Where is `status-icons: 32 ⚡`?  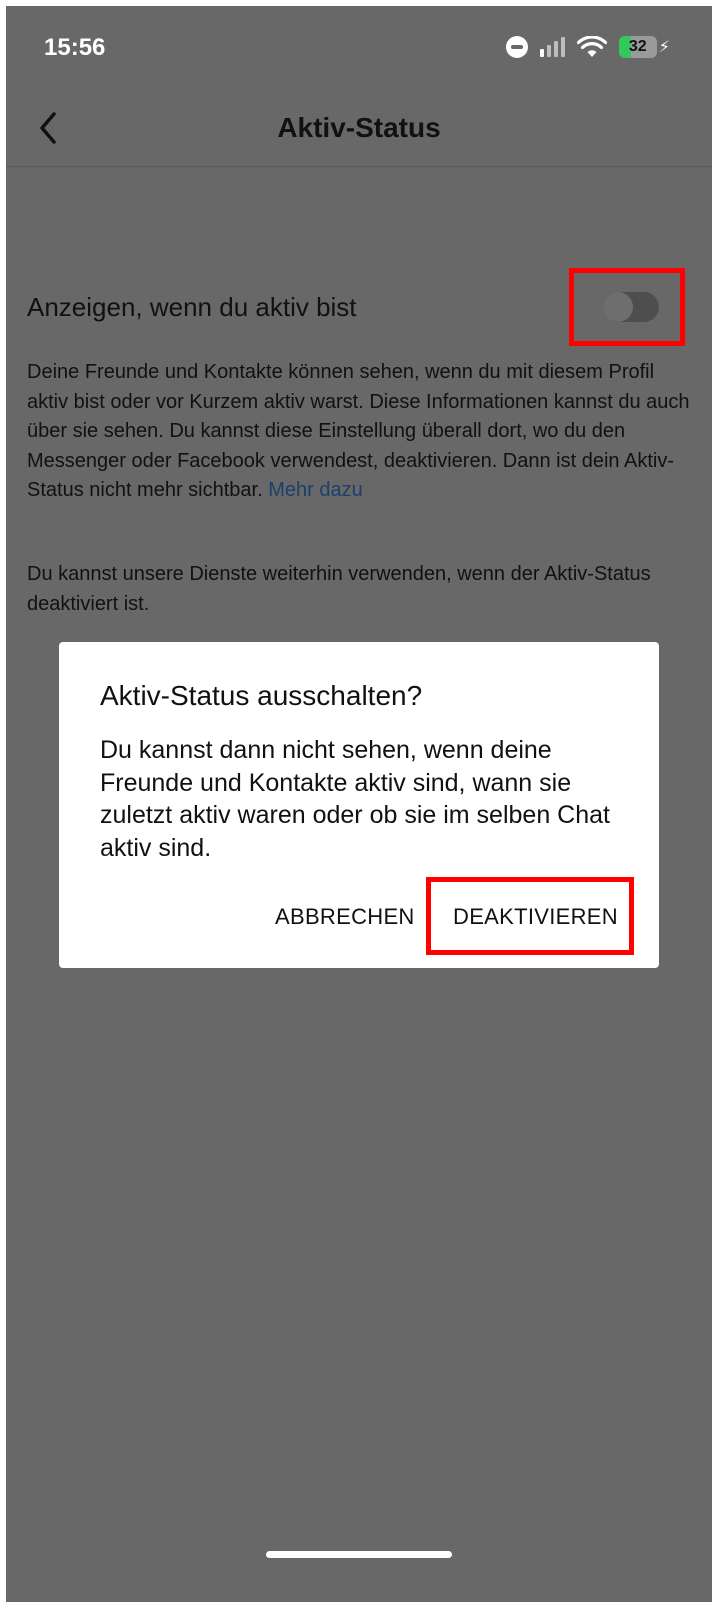 status-icons: 32 ⚡ is located at coordinates (587, 47).